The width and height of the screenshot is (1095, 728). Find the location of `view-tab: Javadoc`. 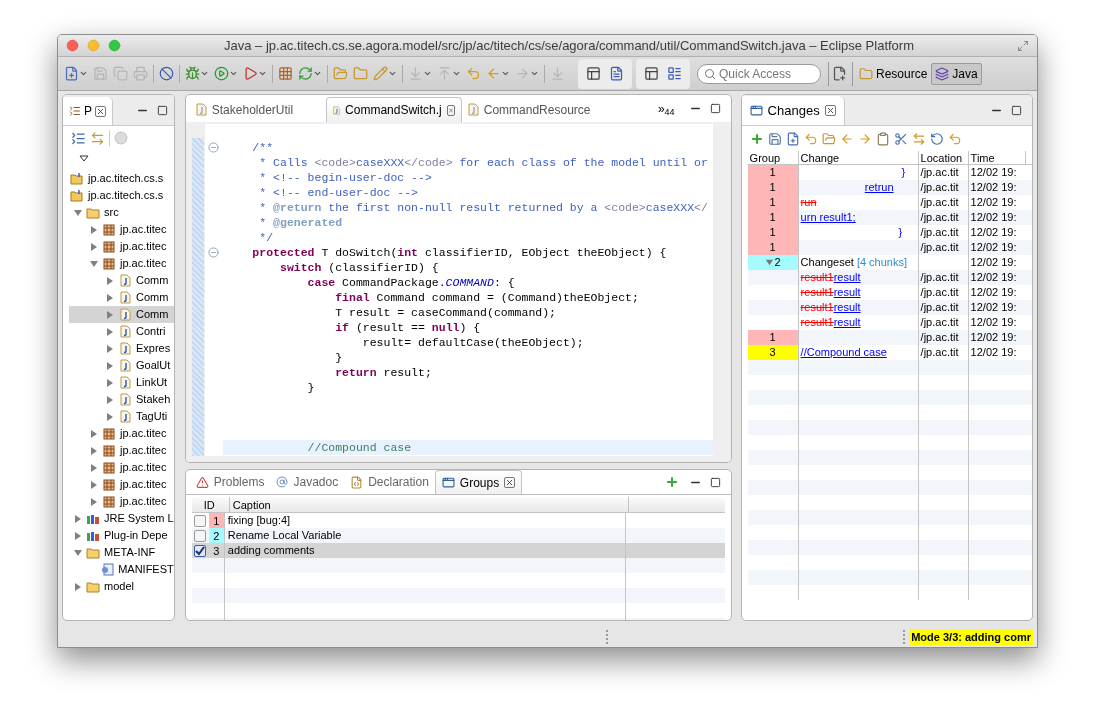

view-tab: Javadoc is located at coordinates (307, 482).